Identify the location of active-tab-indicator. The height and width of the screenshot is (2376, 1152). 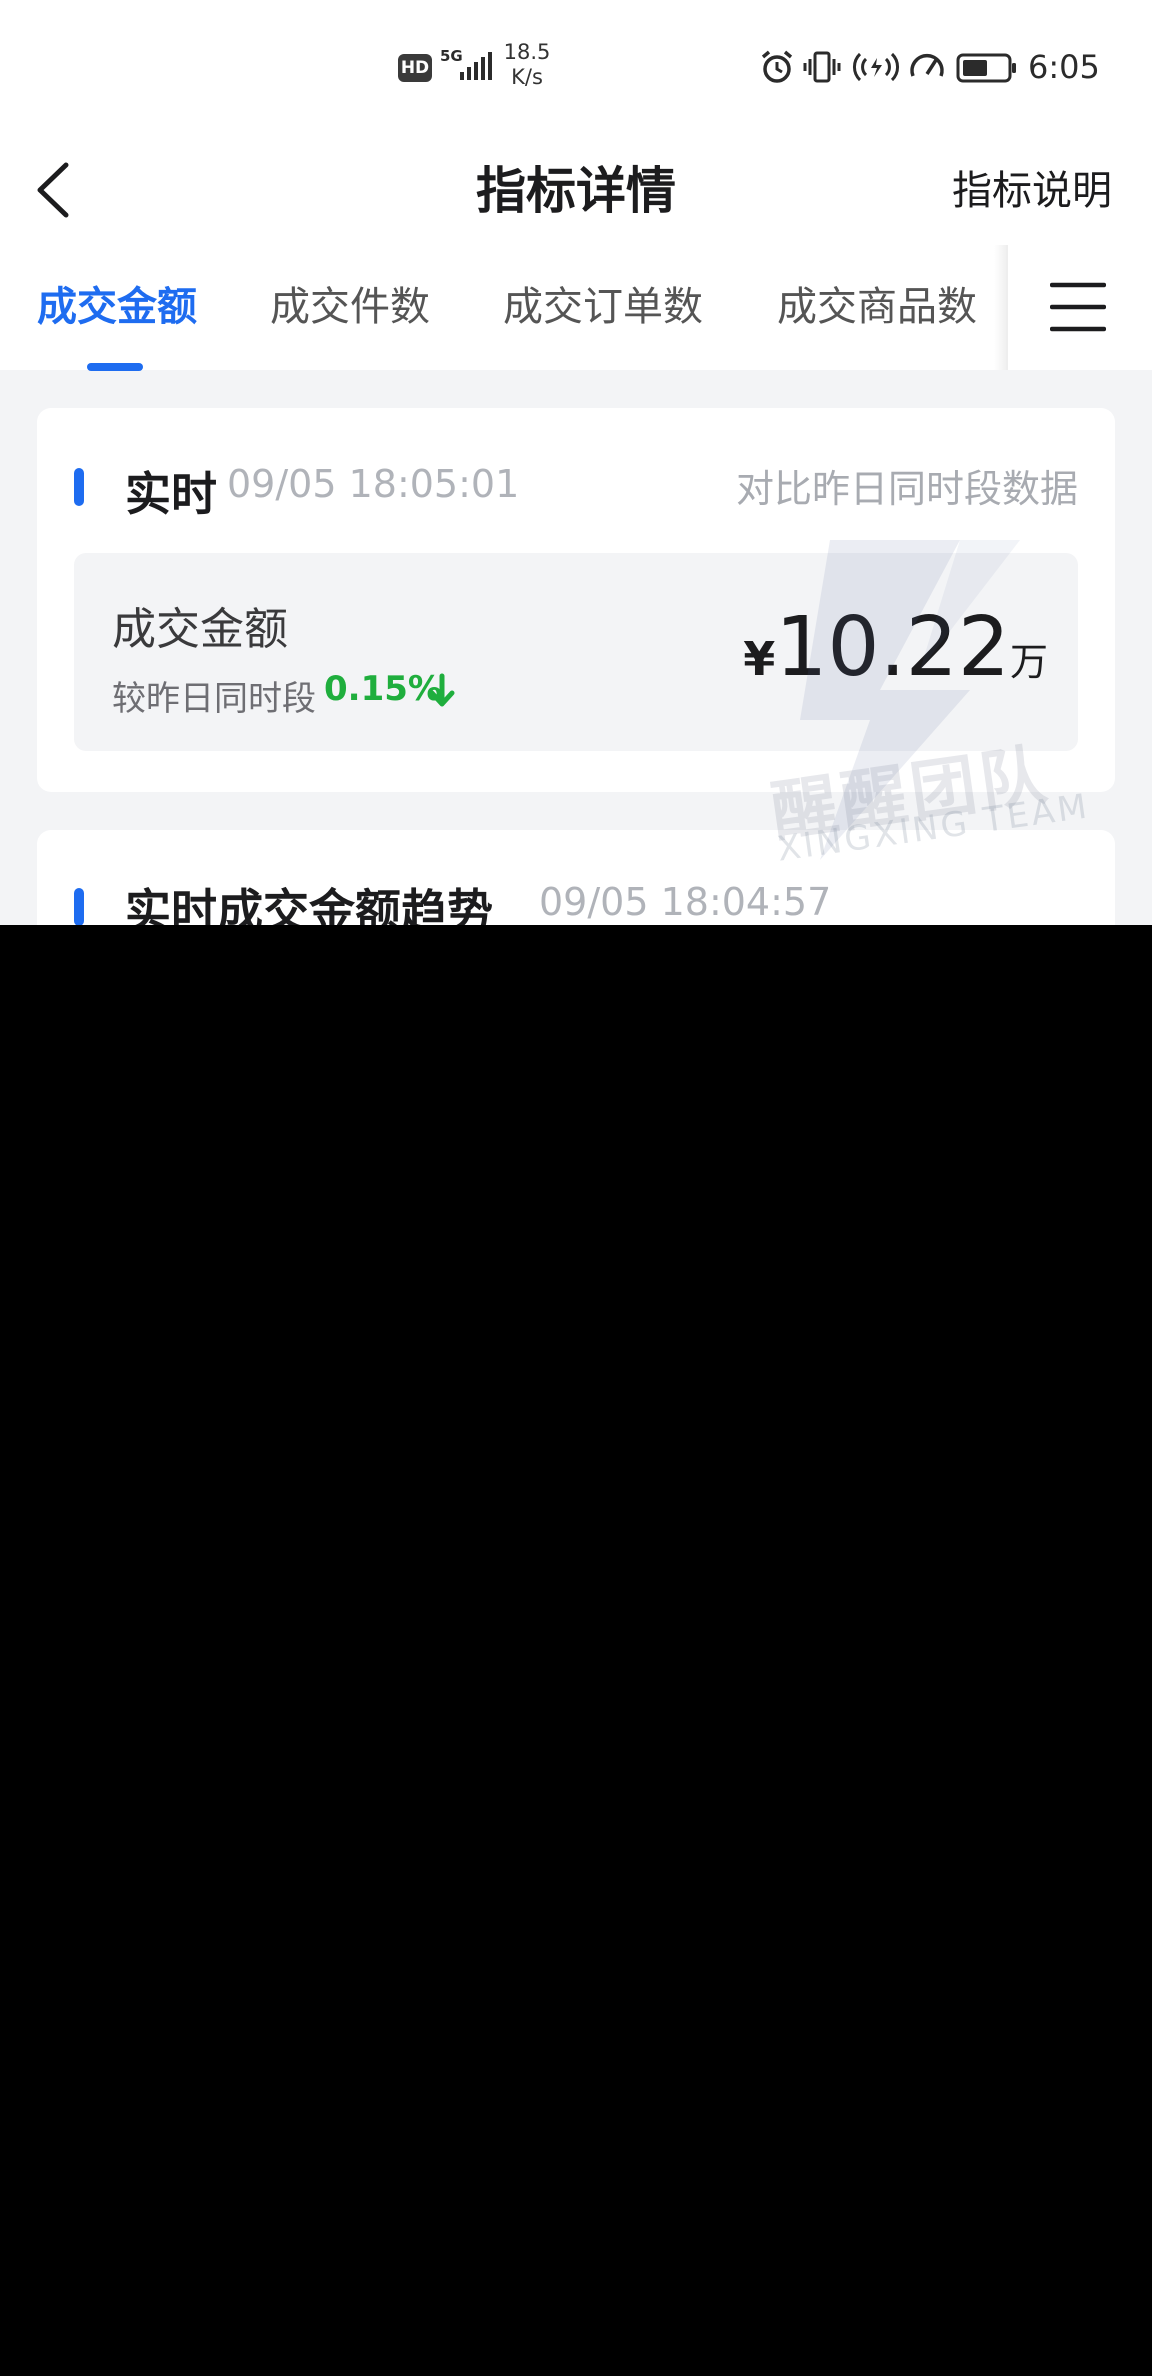
(115, 367).